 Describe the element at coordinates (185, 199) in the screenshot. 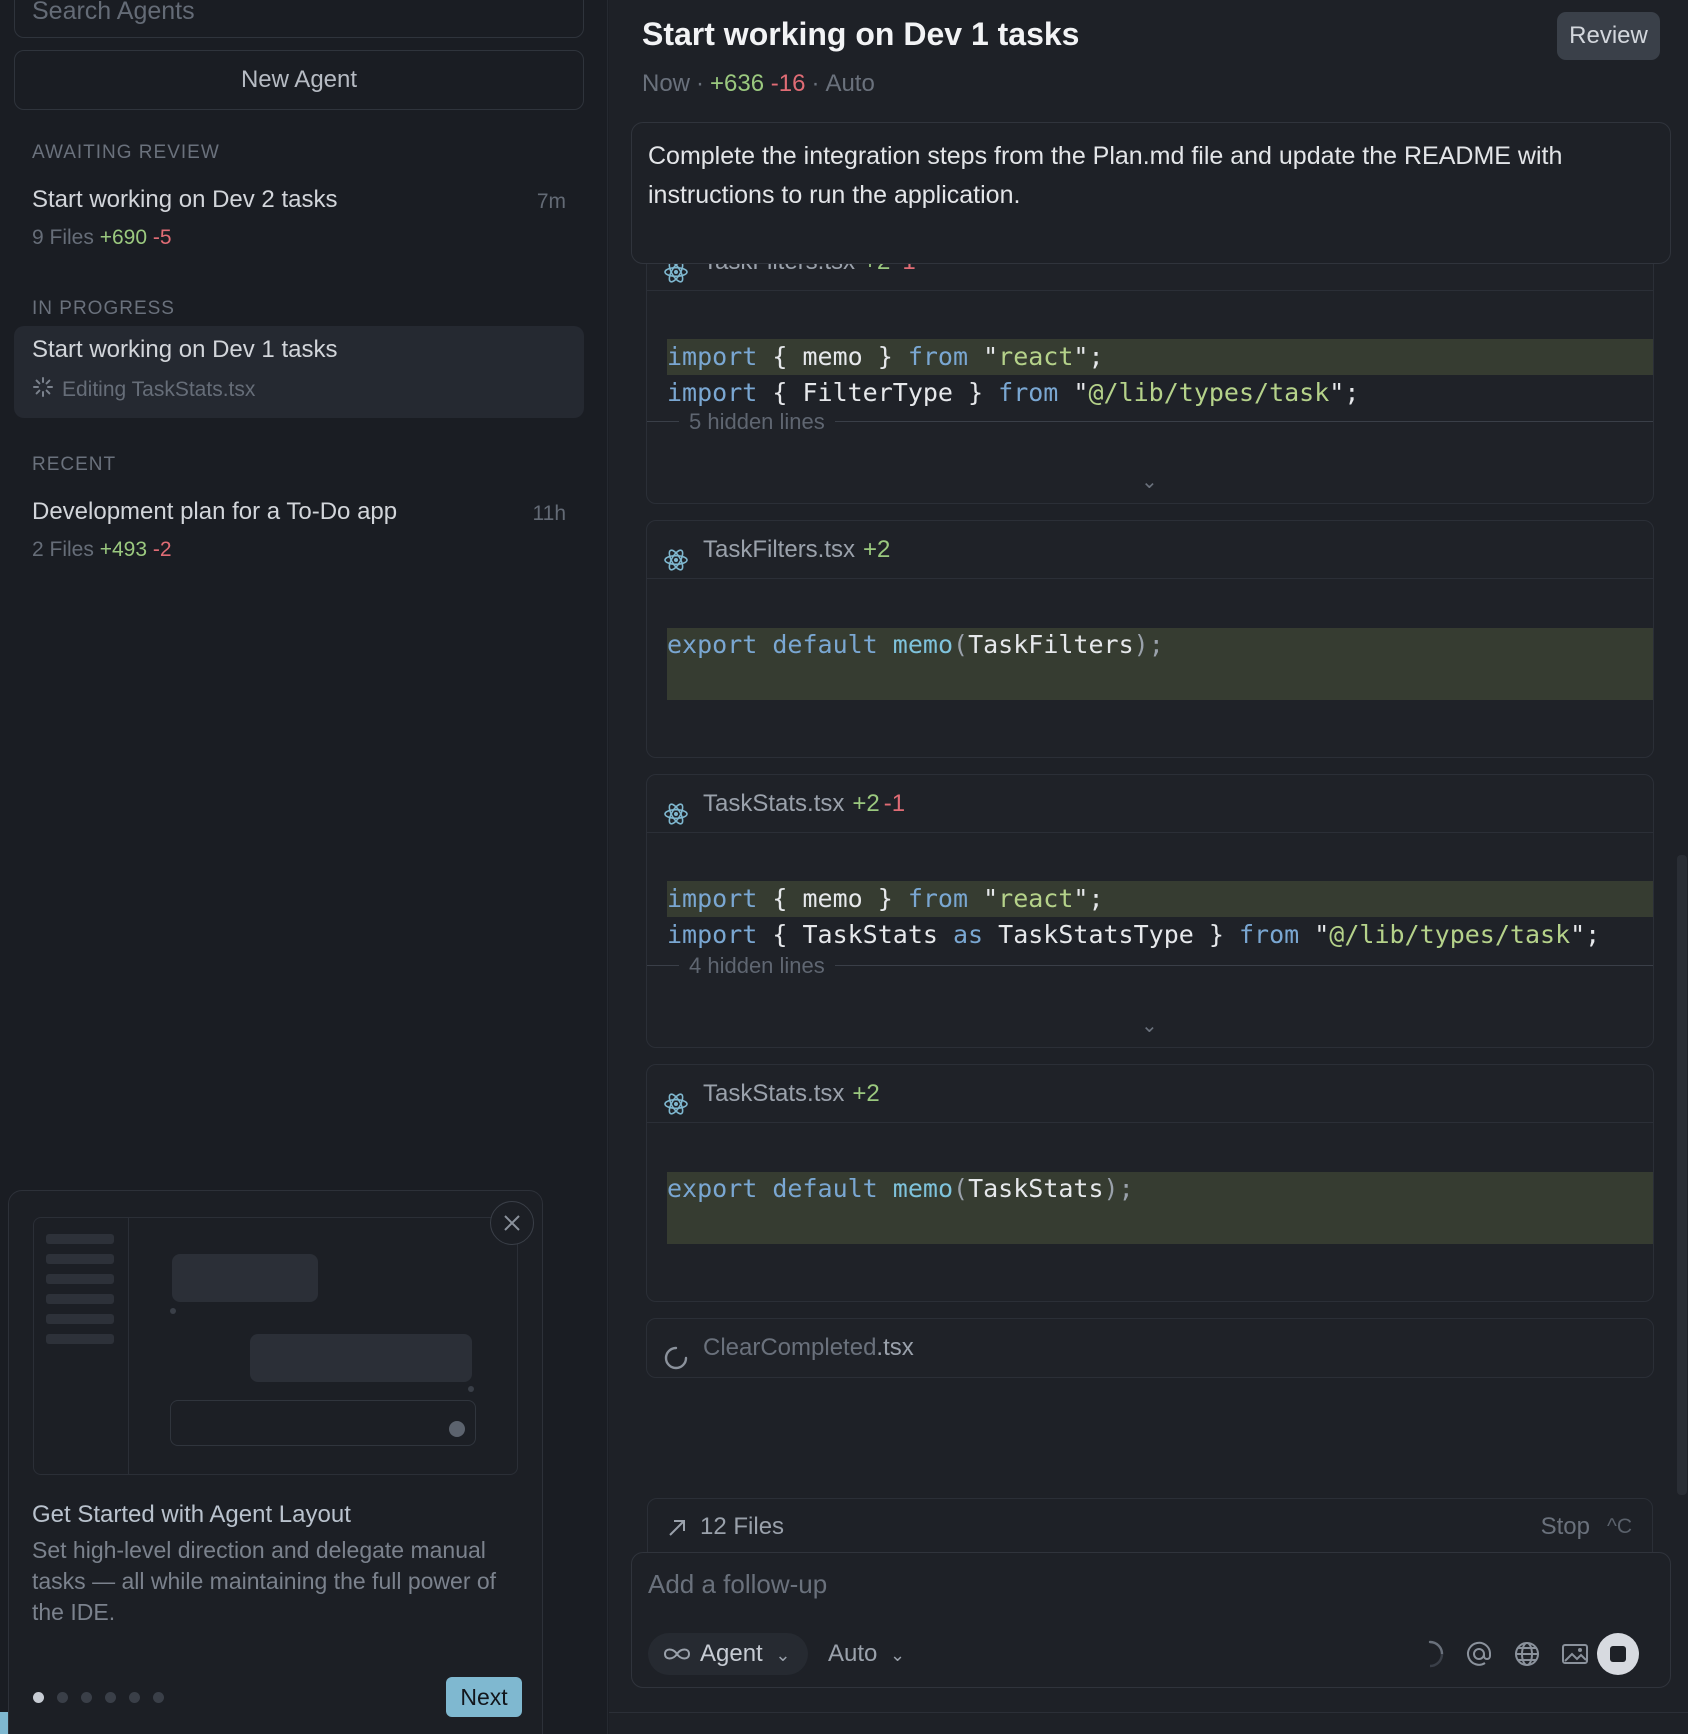

I see `agent-item-title: Start working on Dev 2 tasks` at that location.